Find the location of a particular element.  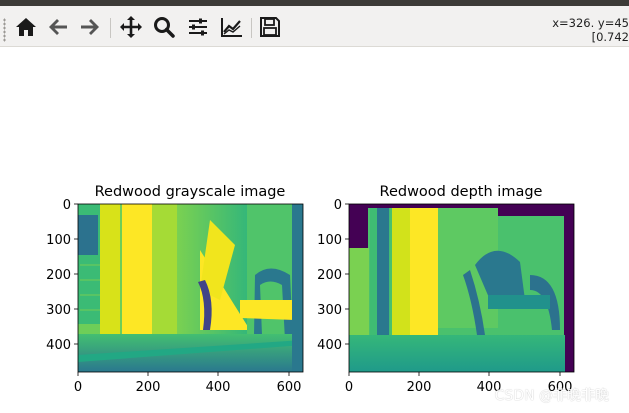

home-button is located at coordinates (26, 27).